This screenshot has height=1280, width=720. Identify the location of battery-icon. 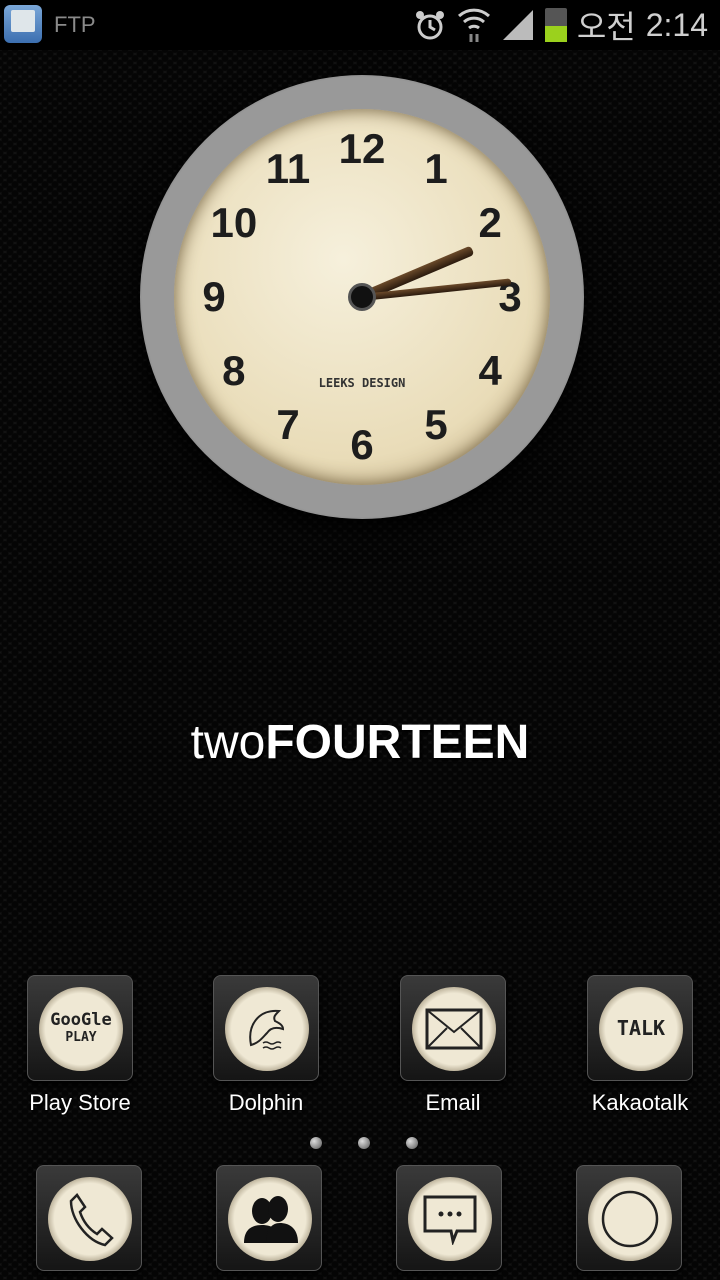
(555, 25).